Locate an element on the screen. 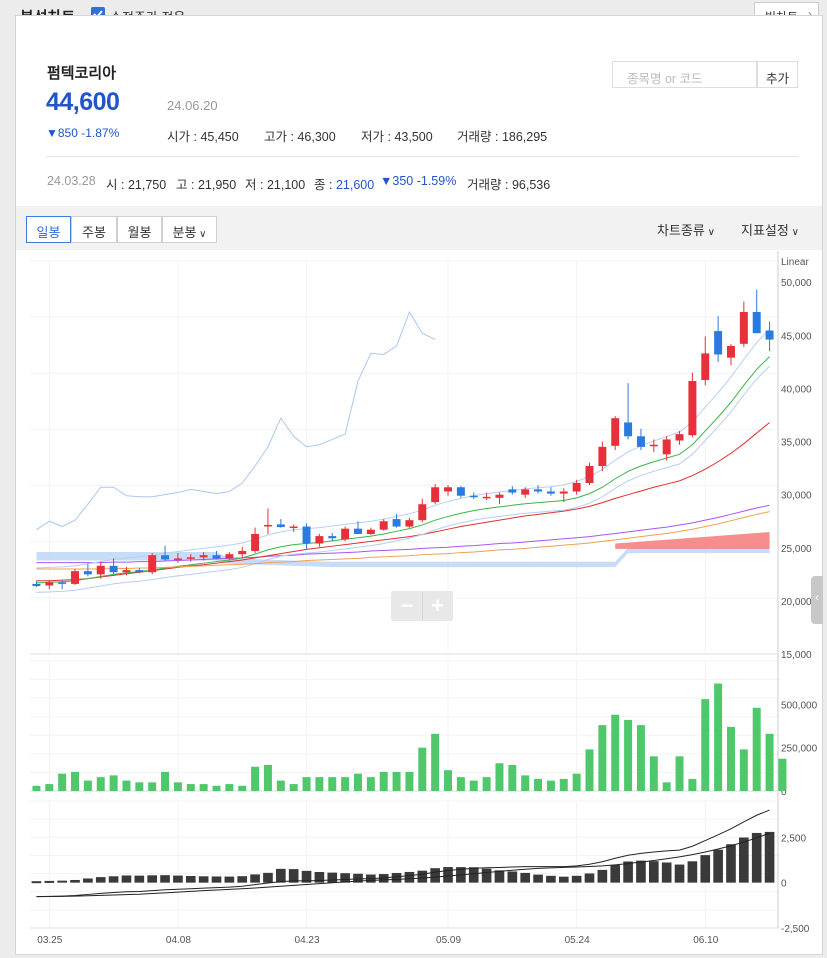  zoom-out-button: − is located at coordinates (407, 606).